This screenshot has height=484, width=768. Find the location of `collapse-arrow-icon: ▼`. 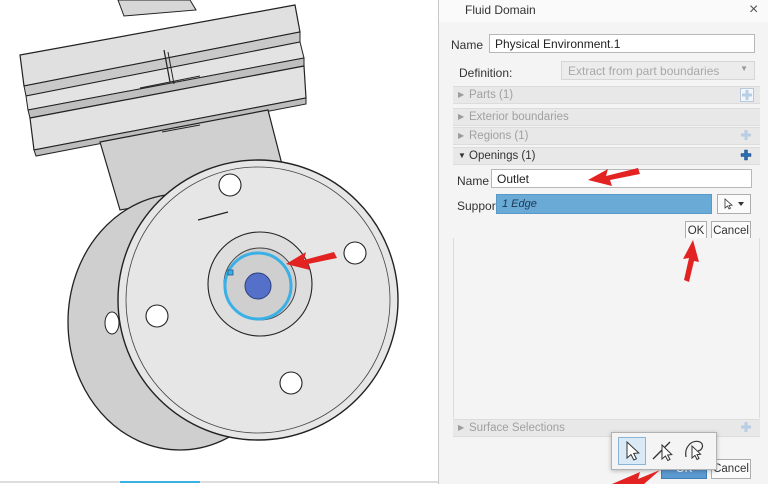

collapse-arrow-icon: ▼ is located at coordinates (462, 155).